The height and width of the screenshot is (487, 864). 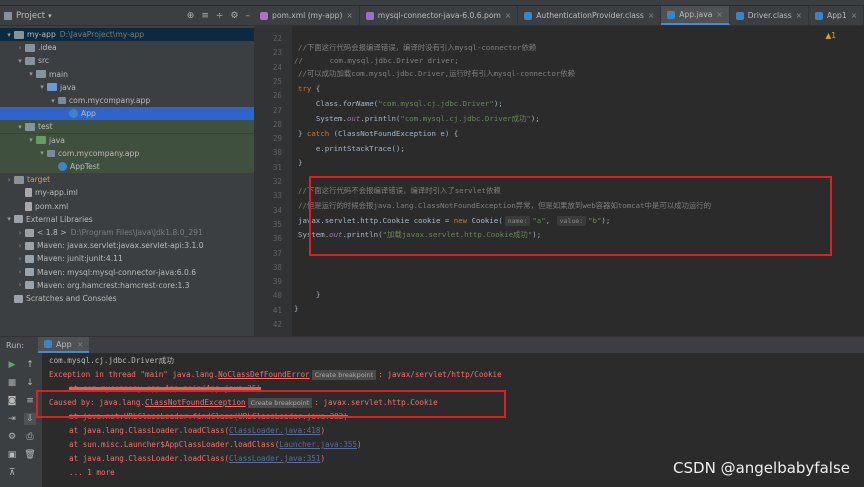 What do you see at coordinates (127, 179) in the screenshot?
I see `tree-item: › target` at bounding box center [127, 179].